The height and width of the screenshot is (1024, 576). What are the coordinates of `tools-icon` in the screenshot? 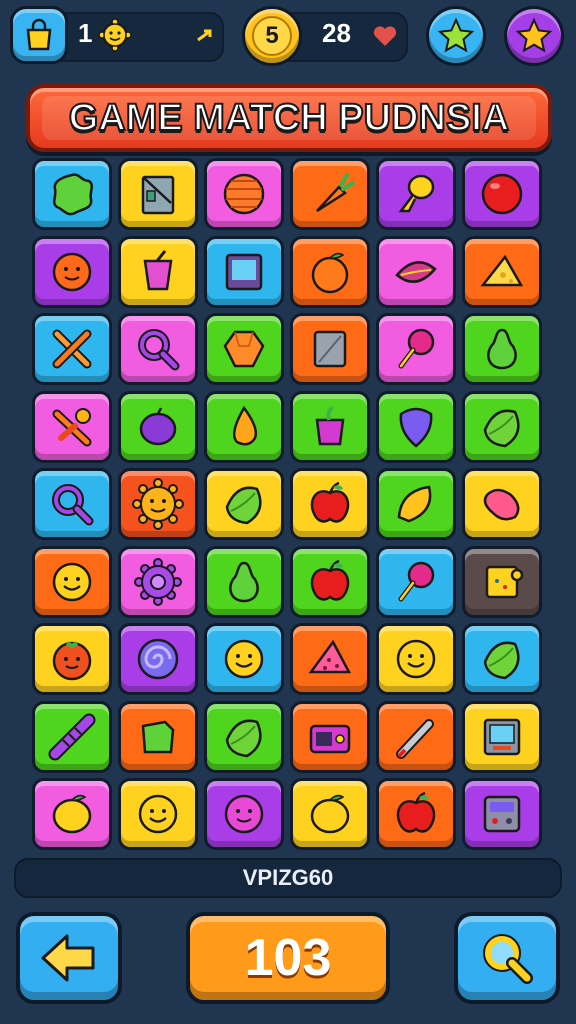 It's located at (72, 426).